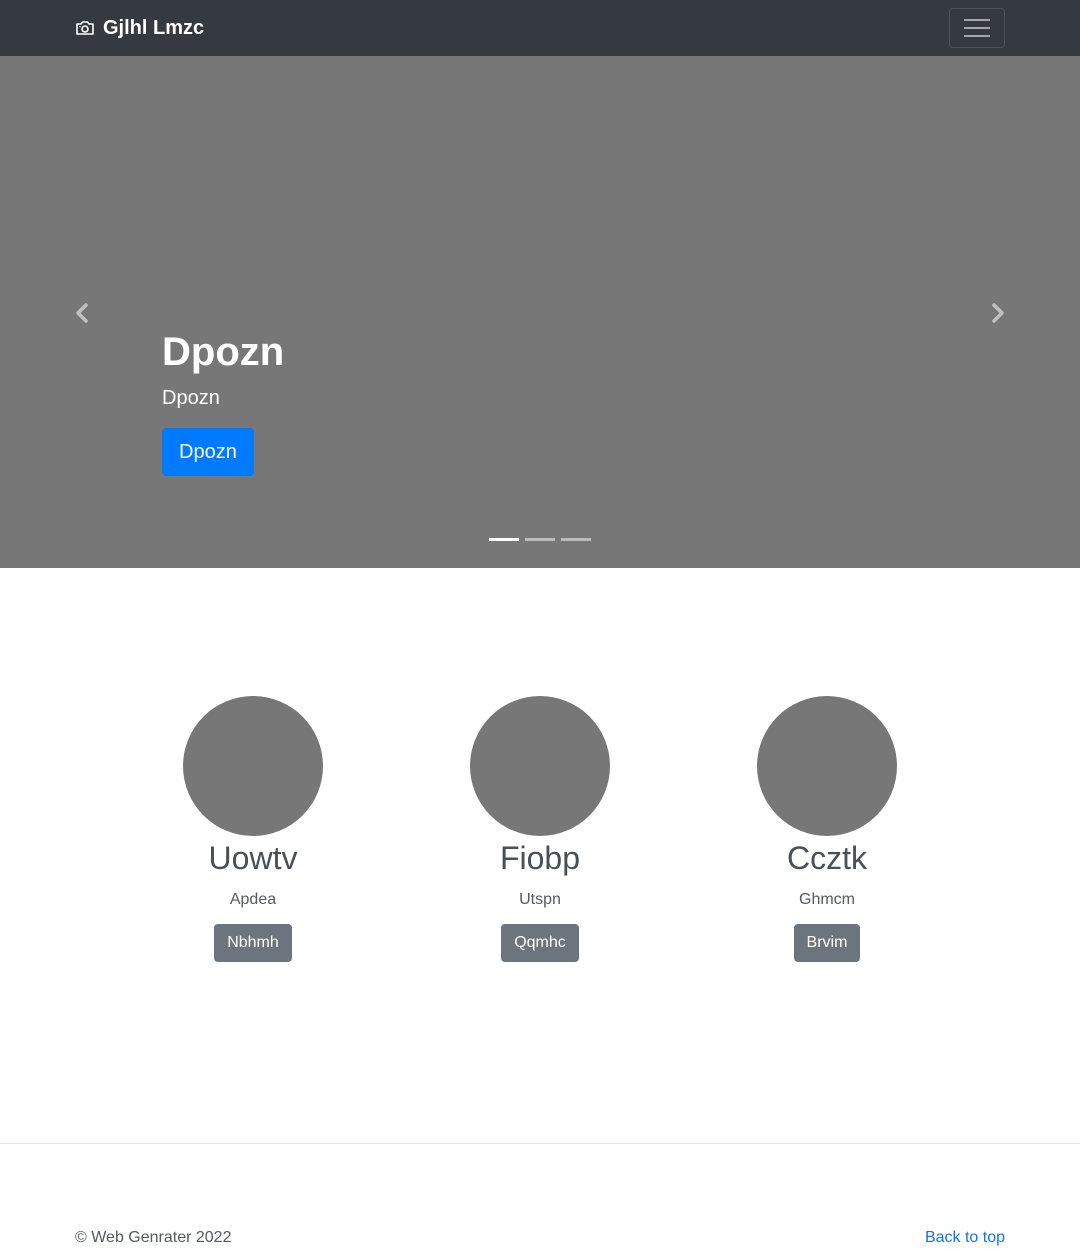 Image resolution: width=1080 pixels, height=1249 pixels. I want to click on camera-icon, so click(85, 28).